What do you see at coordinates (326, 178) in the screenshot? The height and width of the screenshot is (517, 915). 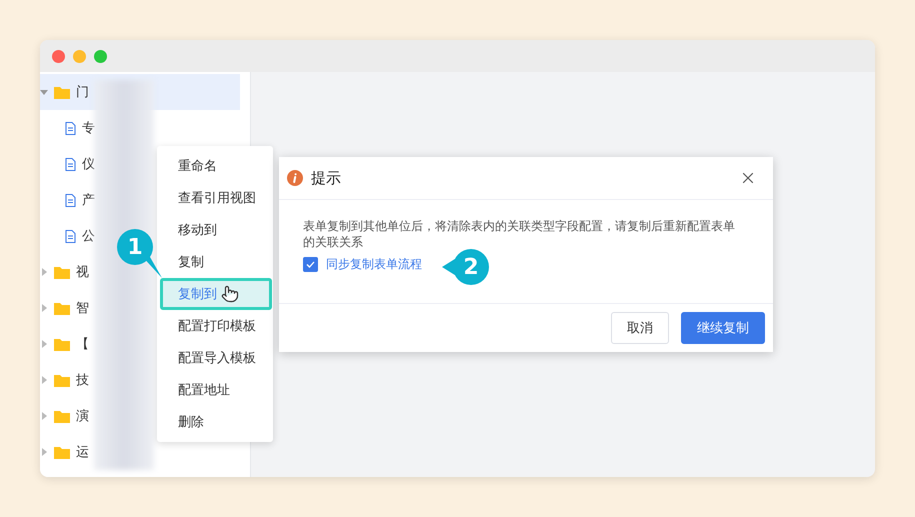 I see `dialog-title: 提示` at bounding box center [326, 178].